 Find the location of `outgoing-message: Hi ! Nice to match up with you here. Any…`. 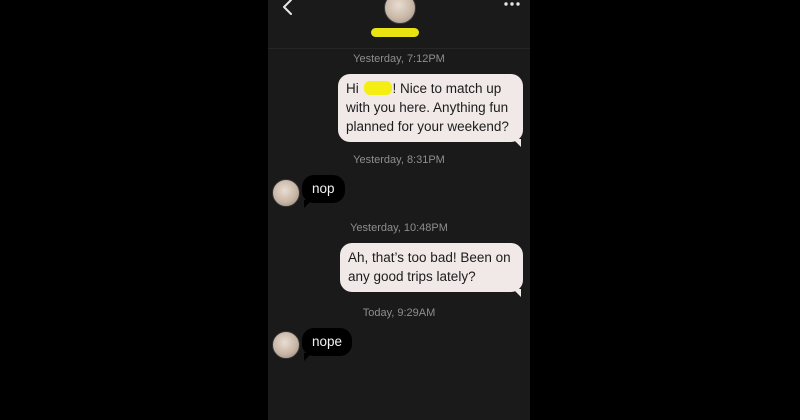

outgoing-message: Hi ! Nice to match up with you here. Any… is located at coordinates (430, 110).